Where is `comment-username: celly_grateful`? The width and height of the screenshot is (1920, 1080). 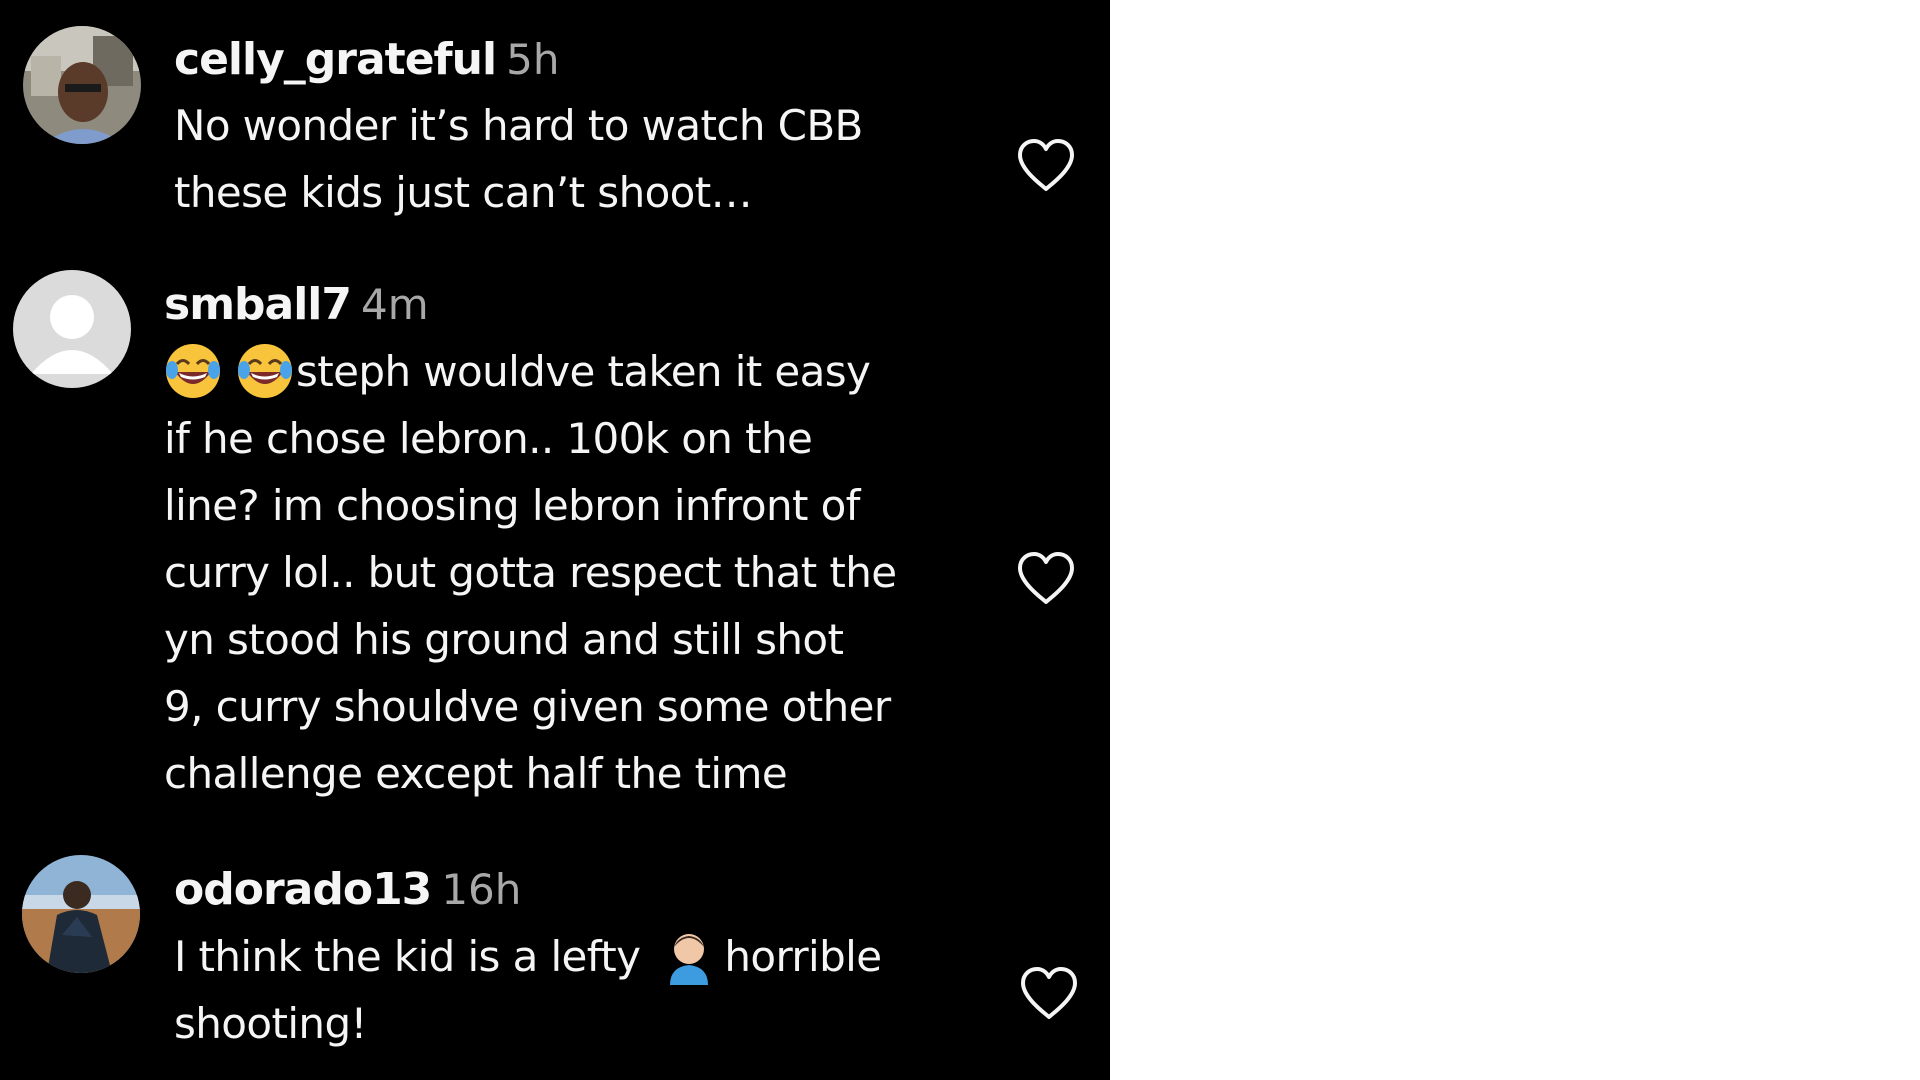
comment-username: celly_grateful is located at coordinates (335, 59).